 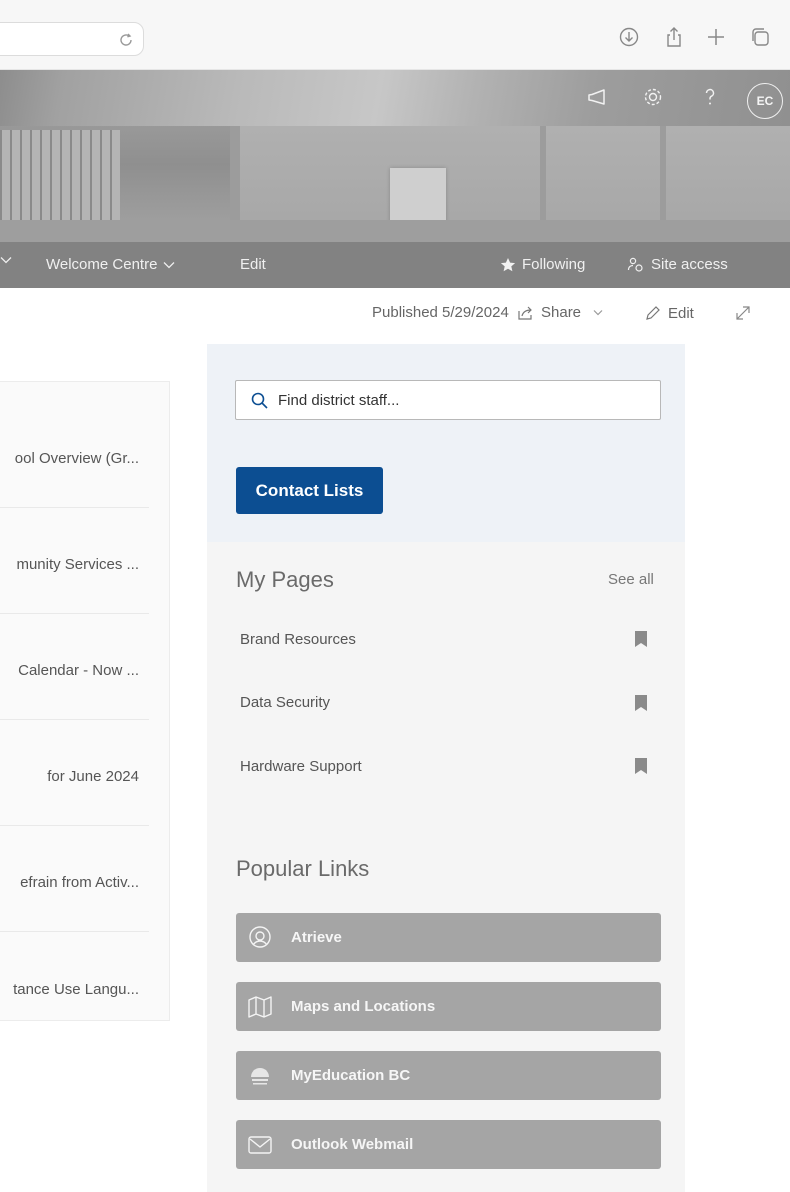 I want to click on edit-page-button: Edit, so click(x=669, y=313).